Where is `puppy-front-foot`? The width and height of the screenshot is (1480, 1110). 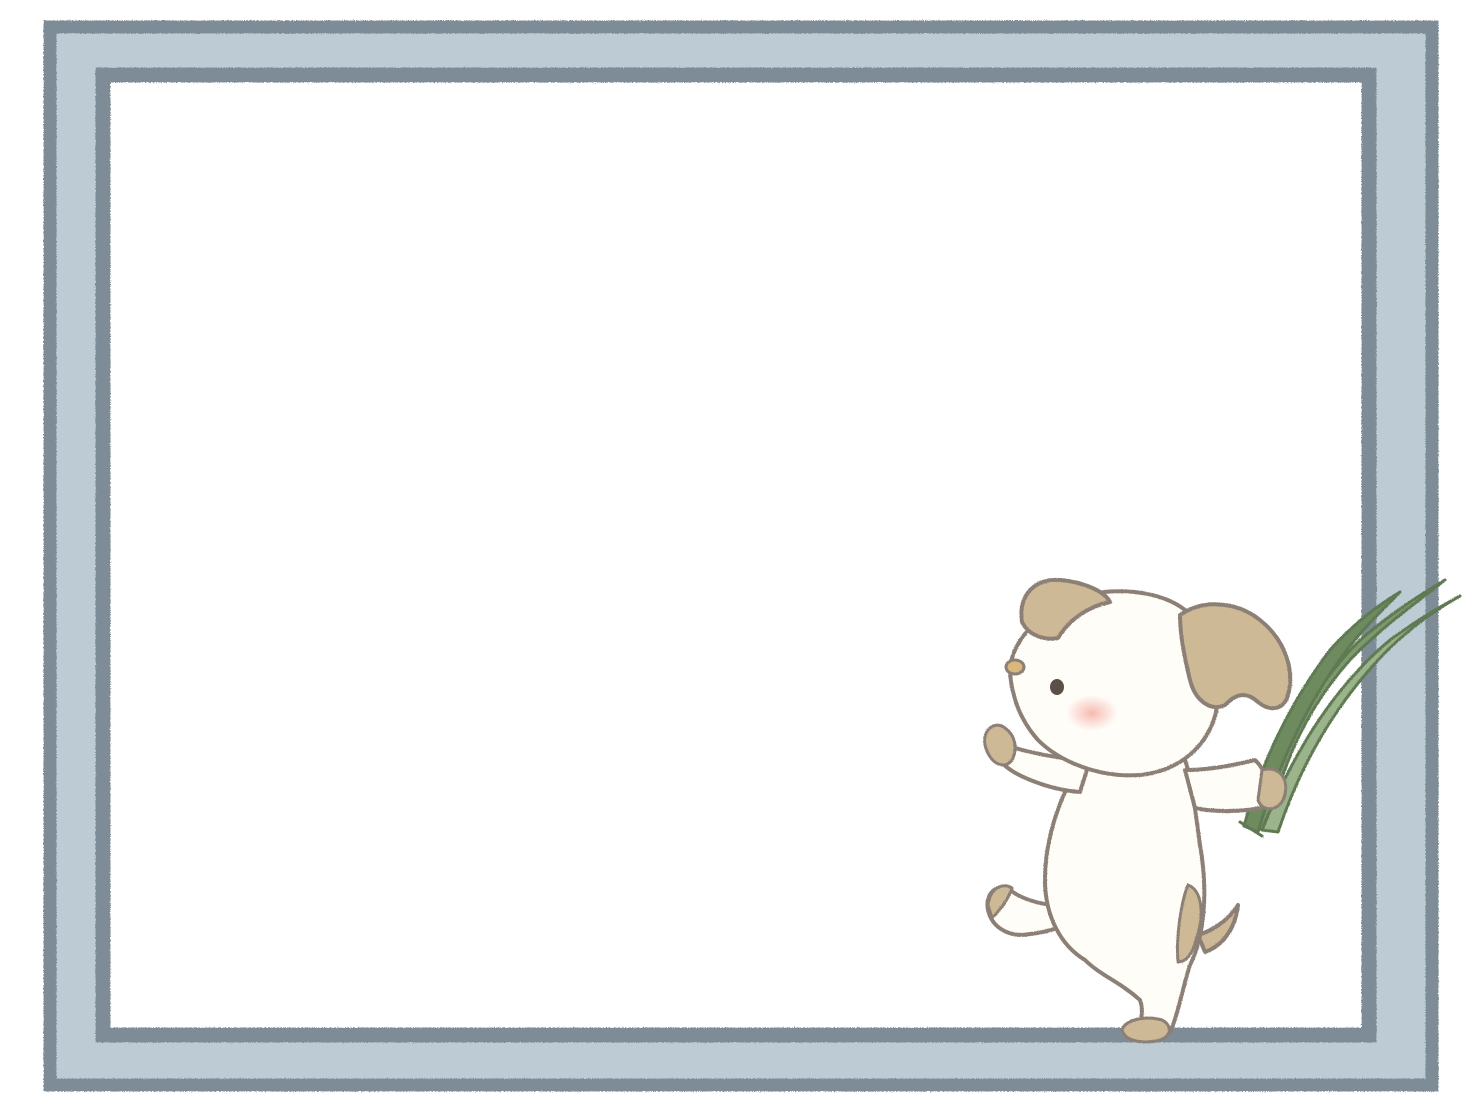 puppy-front-foot is located at coordinates (1145, 1030).